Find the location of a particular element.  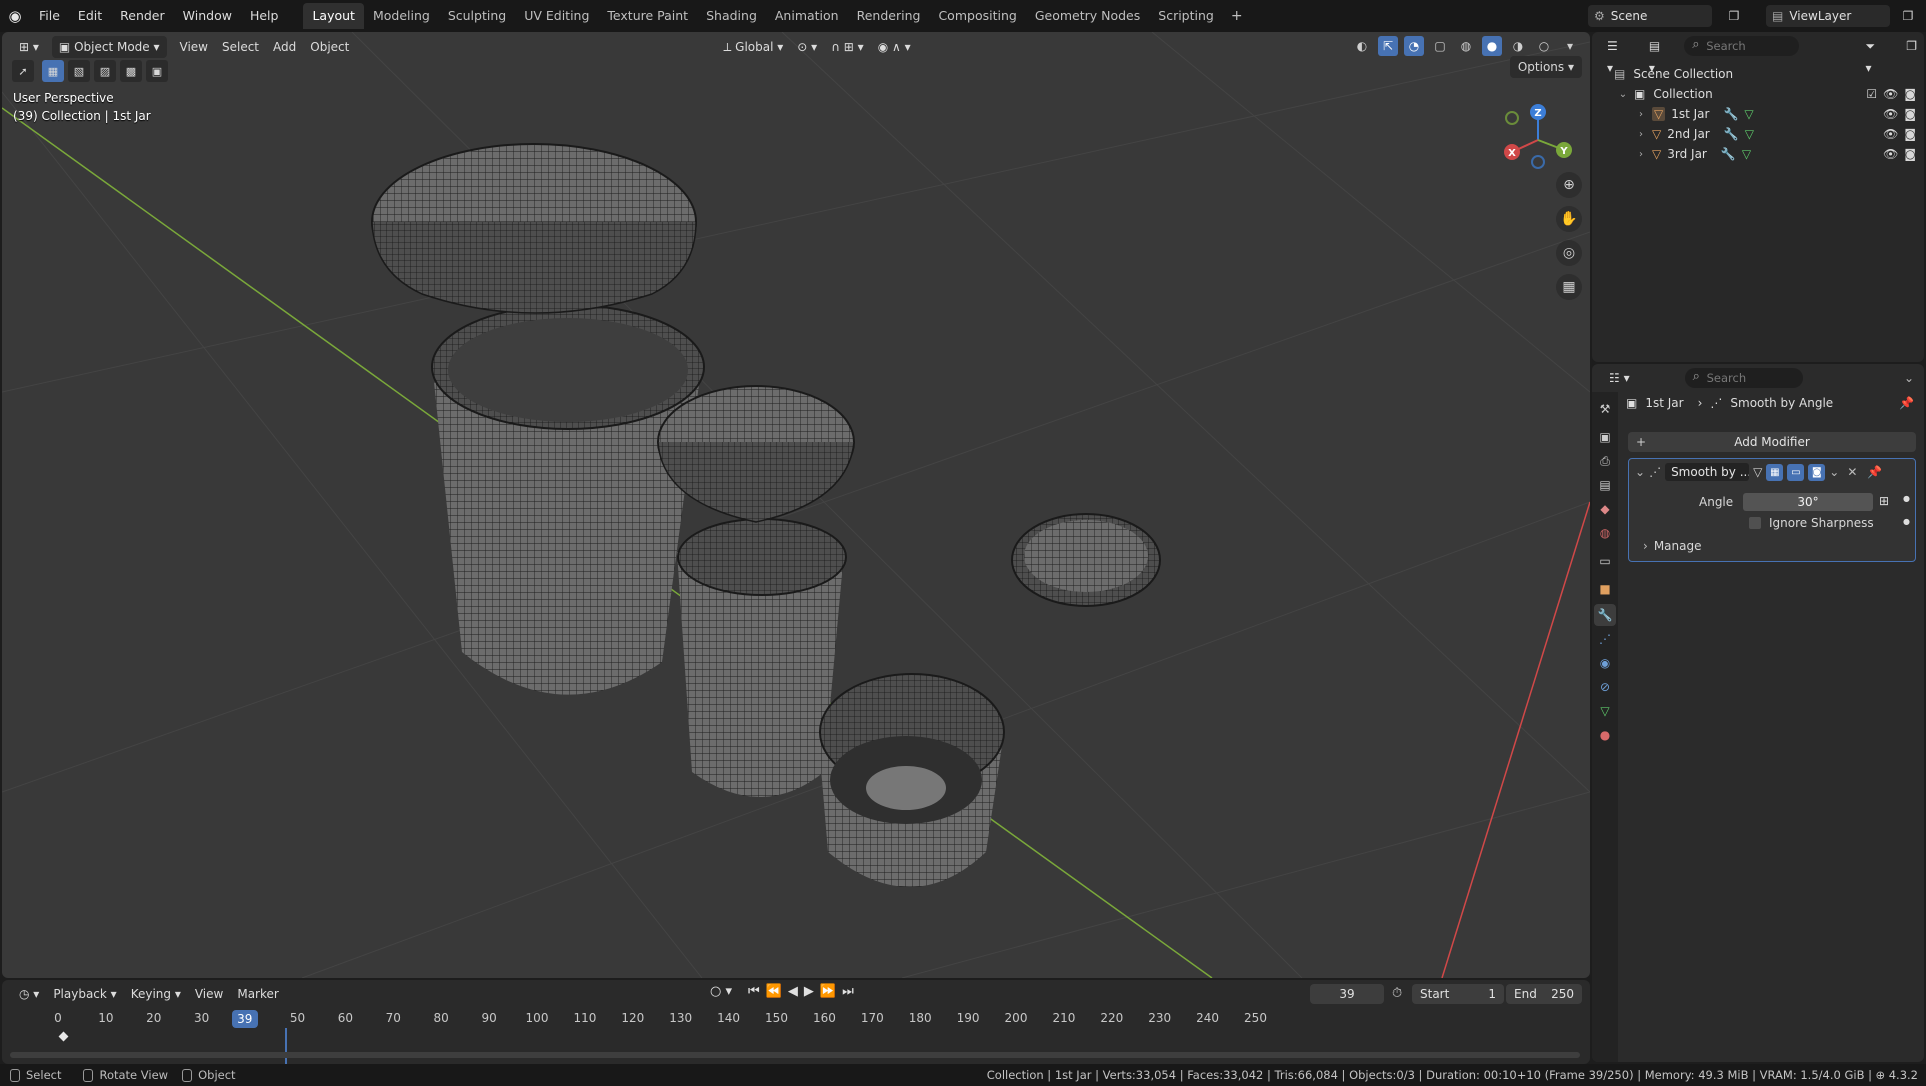

modifier-menu-icon: ⌄ is located at coordinates (1834, 472).